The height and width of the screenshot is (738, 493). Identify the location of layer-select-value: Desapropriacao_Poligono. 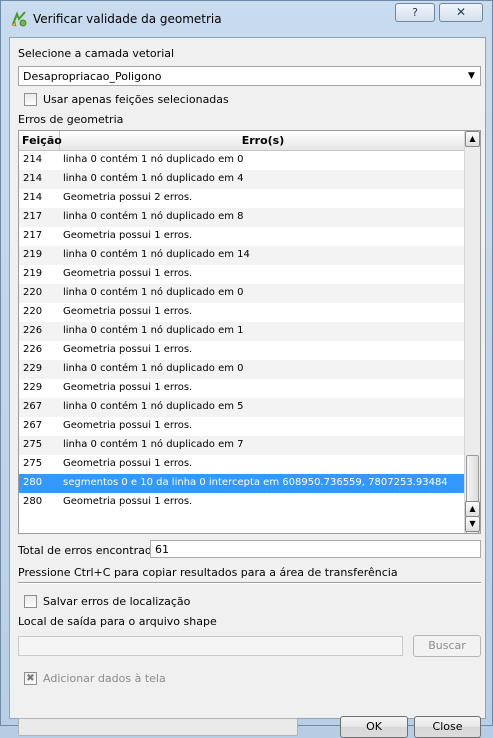
(92, 76).